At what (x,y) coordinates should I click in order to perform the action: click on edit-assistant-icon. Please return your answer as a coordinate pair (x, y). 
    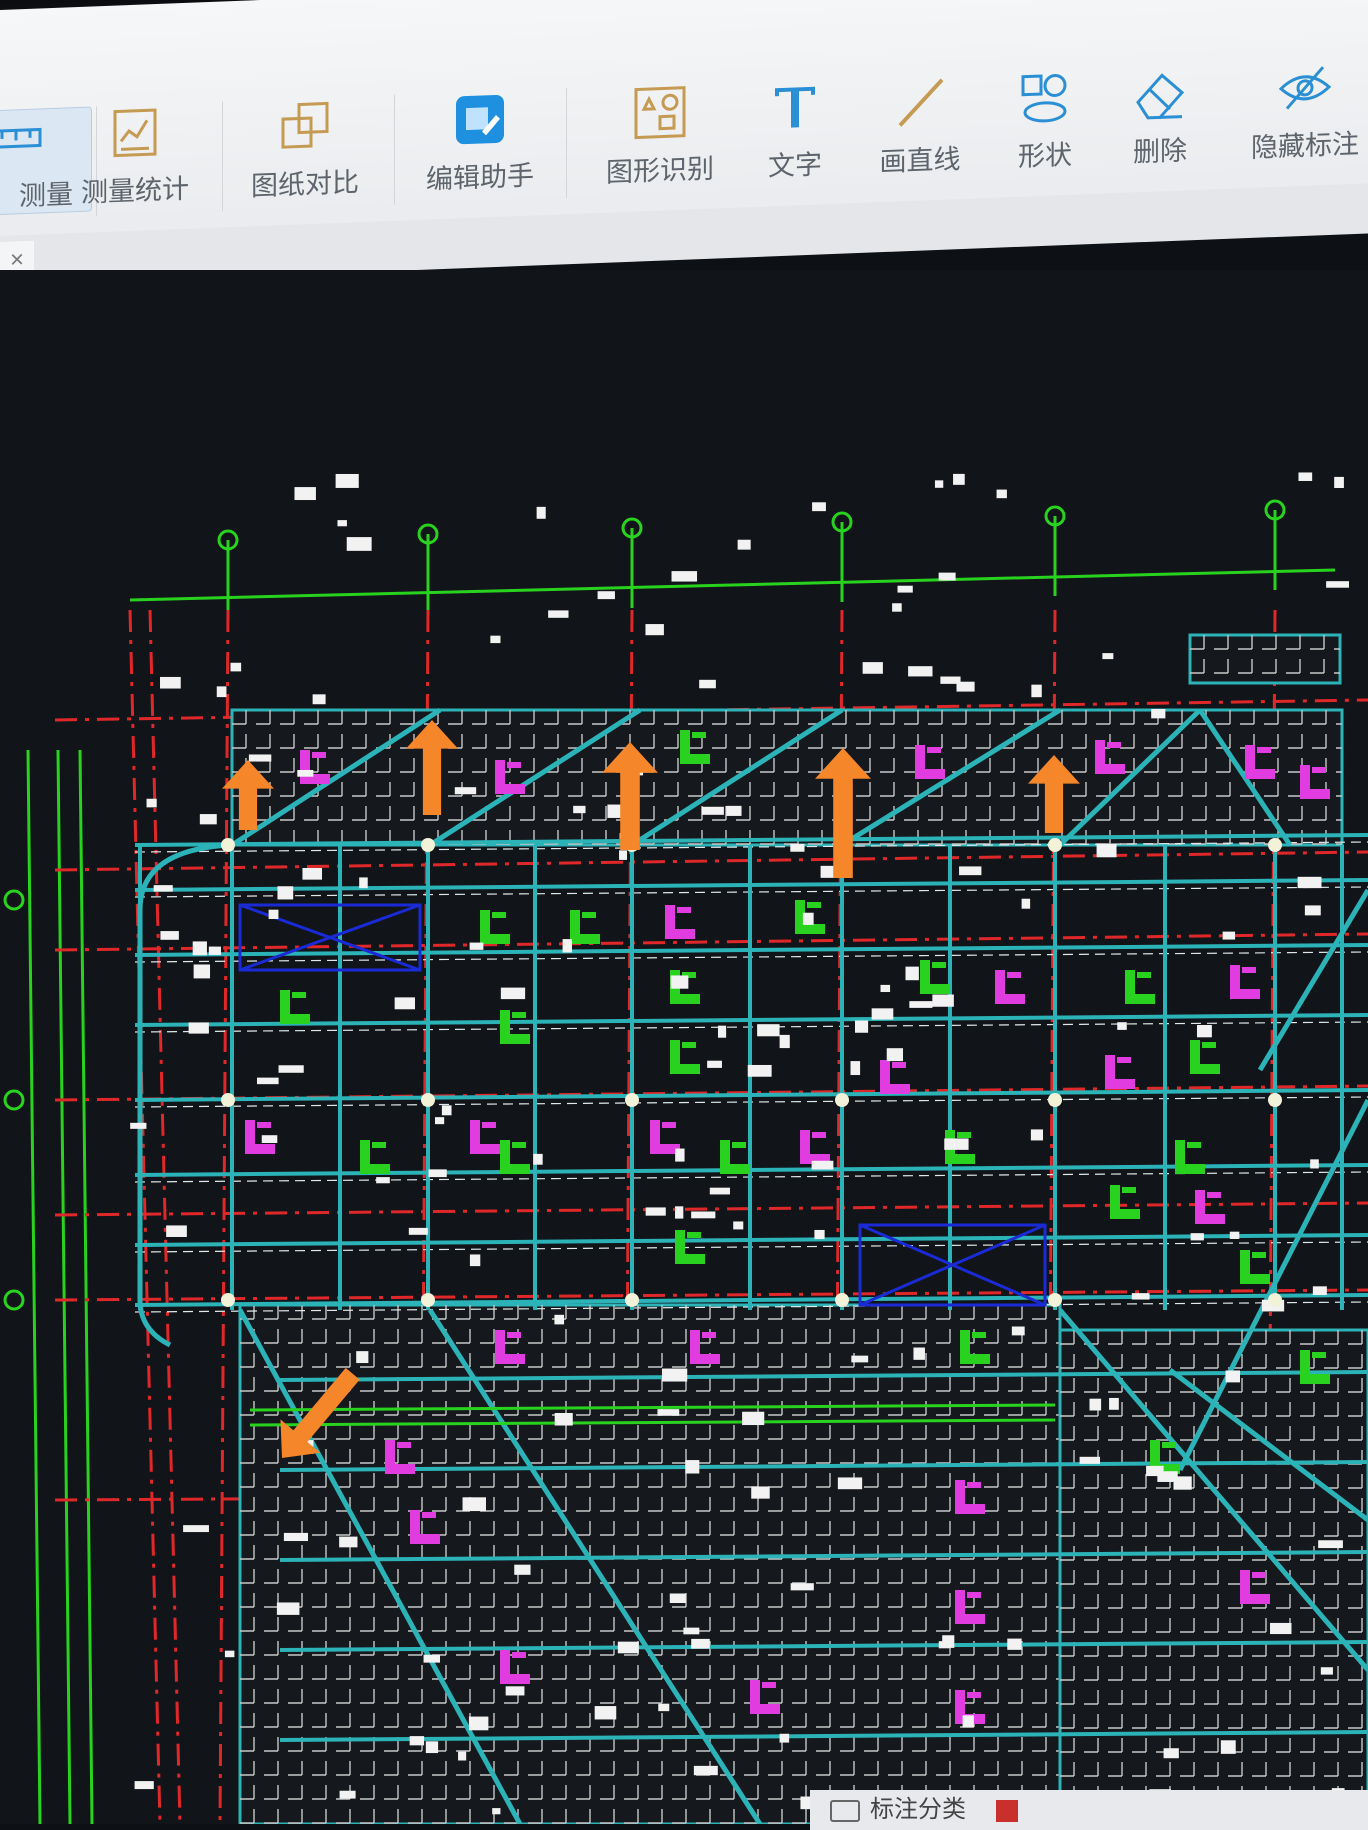
    Looking at the image, I should click on (480, 119).